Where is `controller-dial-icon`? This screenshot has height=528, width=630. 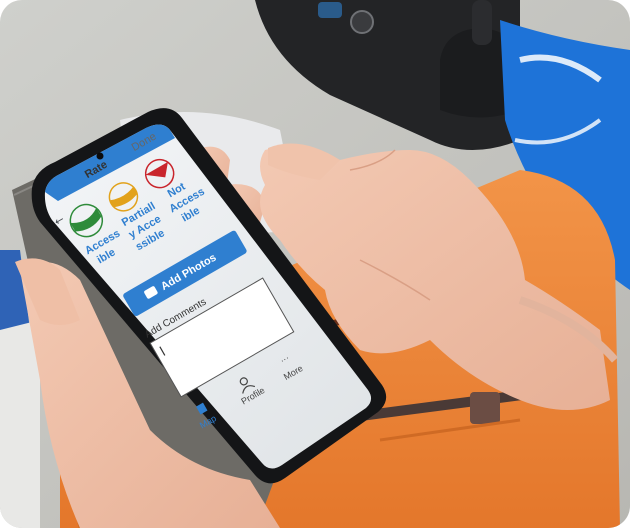 controller-dial-icon is located at coordinates (362, 22).